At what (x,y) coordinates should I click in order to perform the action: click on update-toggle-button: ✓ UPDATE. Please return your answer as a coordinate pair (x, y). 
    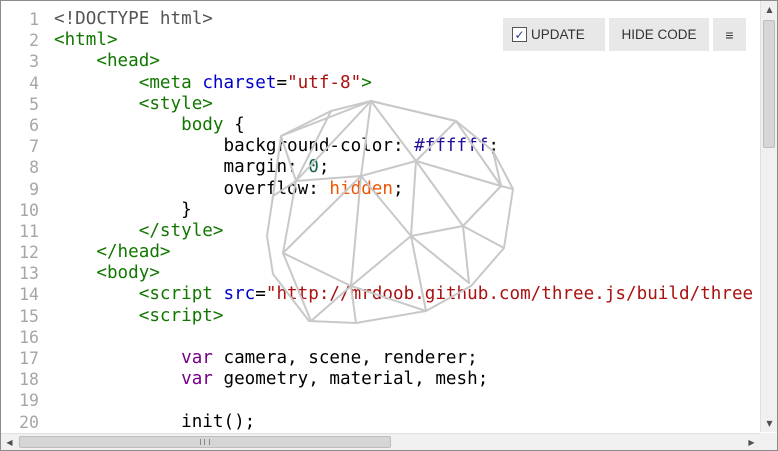
    Looking at the image, I should click on (554, 34).